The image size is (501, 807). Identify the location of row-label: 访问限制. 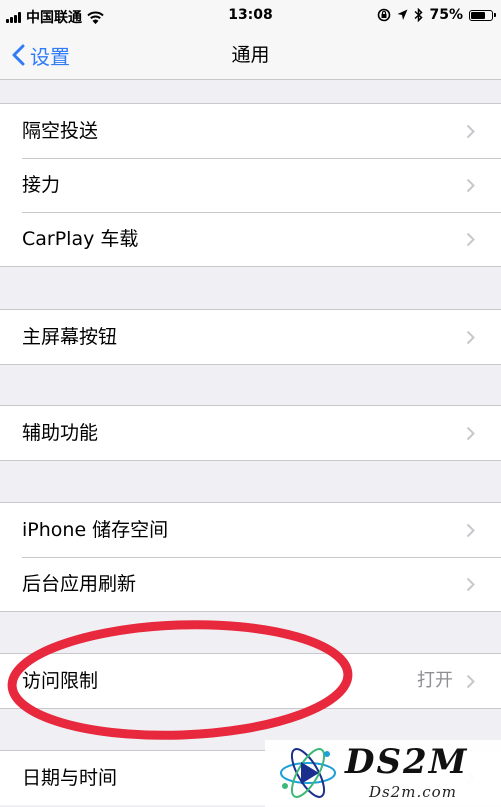
(60, 681).